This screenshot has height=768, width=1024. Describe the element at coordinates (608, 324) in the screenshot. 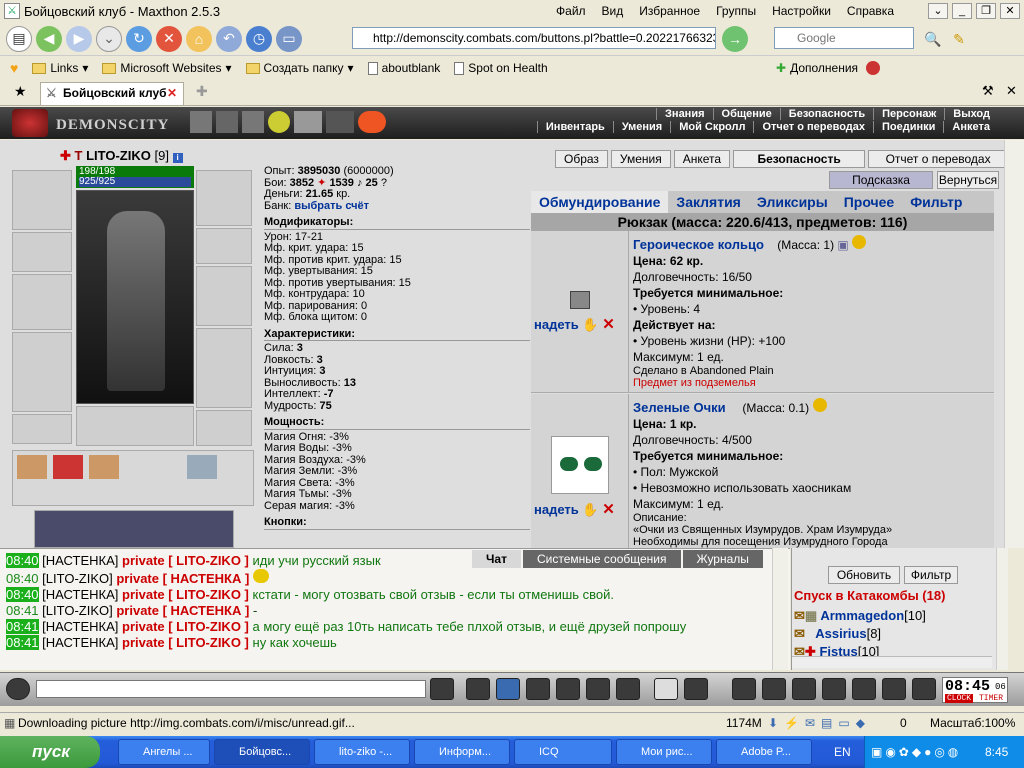

I see `drop-icon: ✕` at that location.